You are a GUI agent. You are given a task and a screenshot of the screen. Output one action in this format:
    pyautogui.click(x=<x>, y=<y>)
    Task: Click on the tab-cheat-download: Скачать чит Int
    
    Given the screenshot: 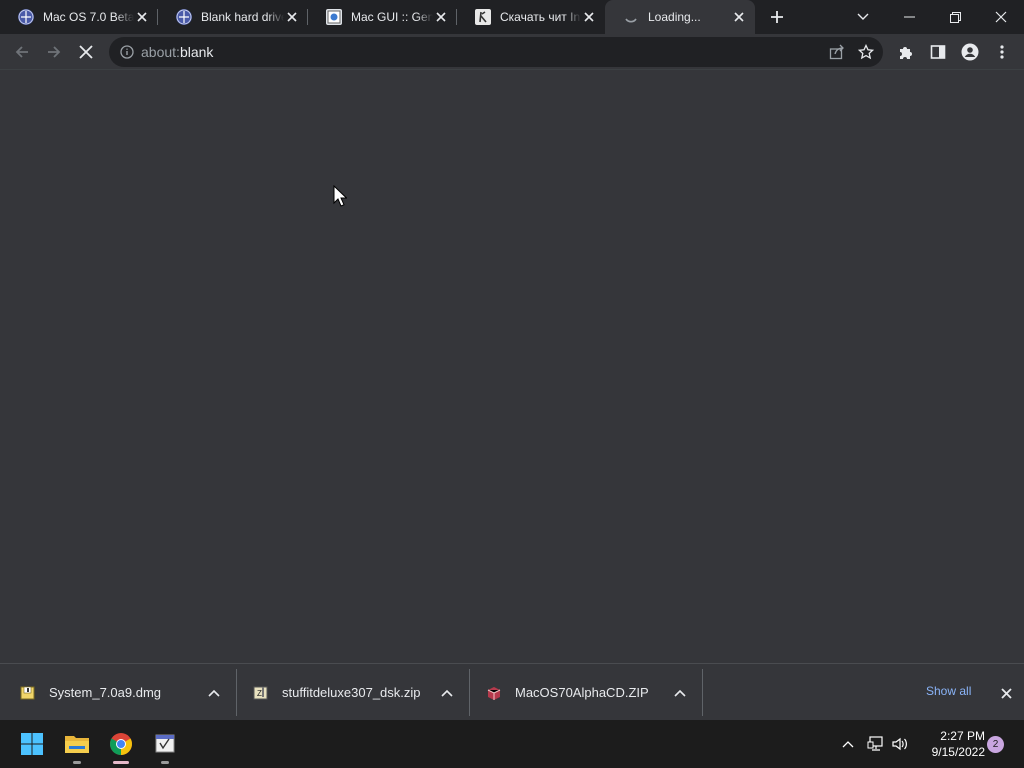 What is the action you would take?
    pyautogui.click(x=531, y=17)
    